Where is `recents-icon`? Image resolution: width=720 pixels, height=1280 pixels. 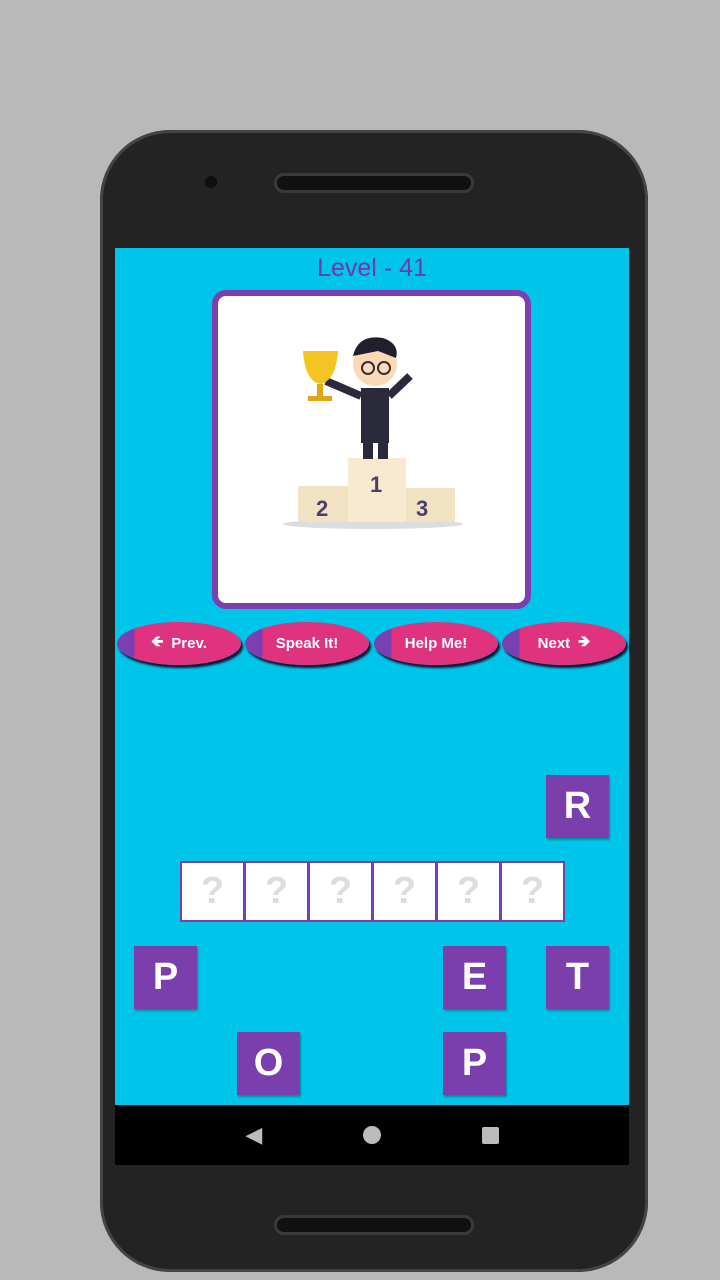
recents-icon is located at coordinates (490, 1135).